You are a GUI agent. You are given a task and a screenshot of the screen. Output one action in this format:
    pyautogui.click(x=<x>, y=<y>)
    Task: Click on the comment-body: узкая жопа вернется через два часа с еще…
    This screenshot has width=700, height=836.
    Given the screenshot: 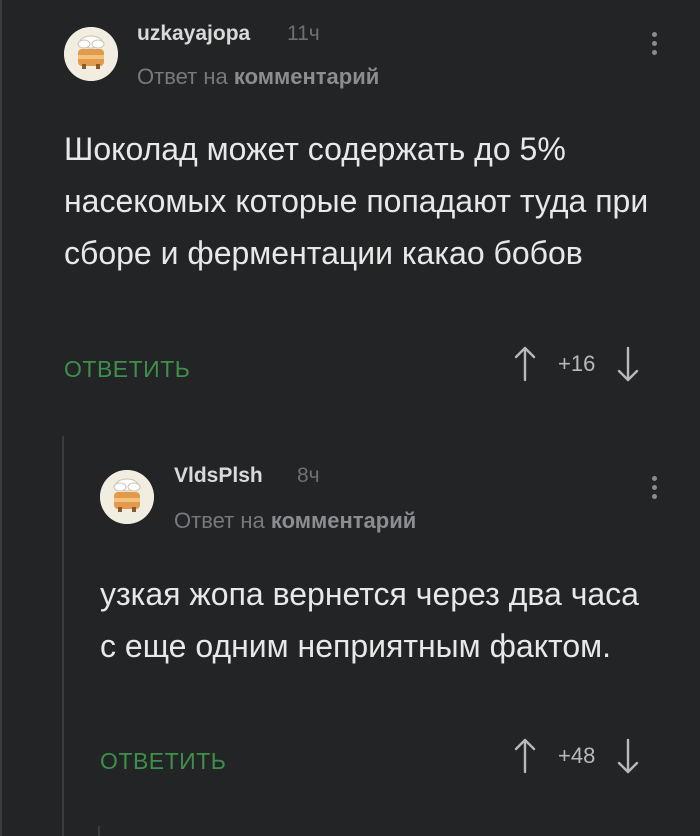 What is the action you would take?
    pyautogui.click(x=369, y=620)
    